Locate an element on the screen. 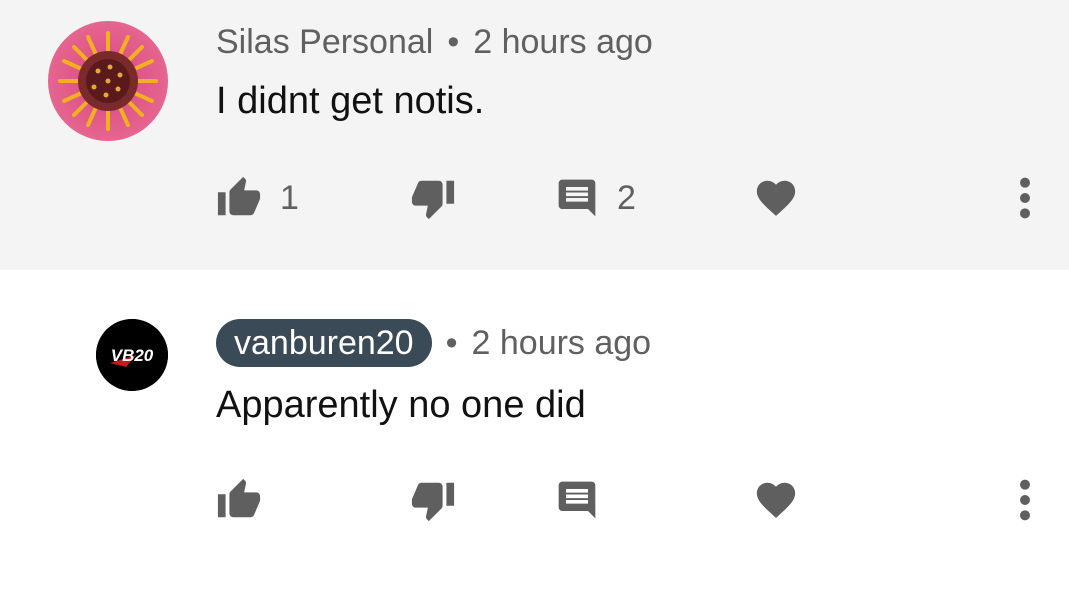 This screenshot has width=1069, height=610. comment-meta: Silas Personal • 2 hours ago is located at coordinates (434, 42).